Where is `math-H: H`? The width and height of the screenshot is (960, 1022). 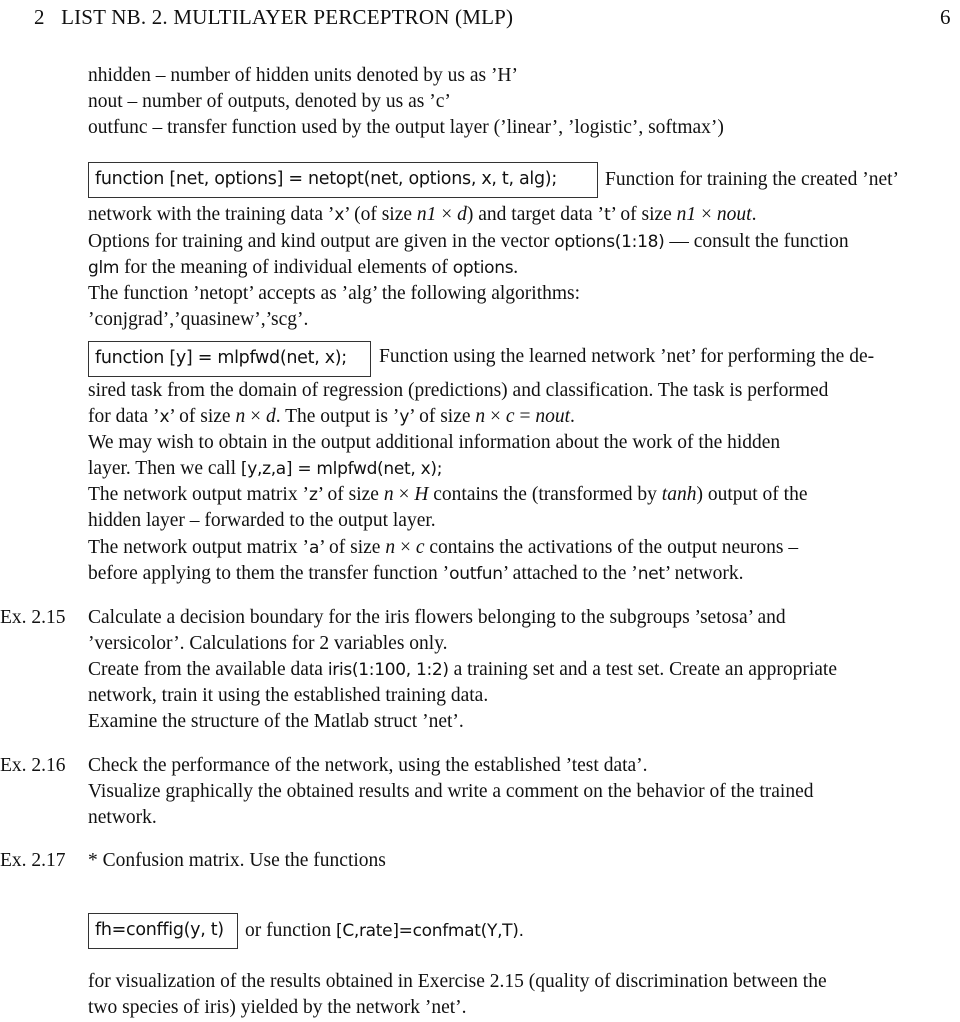
math-H: H is located at coordinates (421, 494).